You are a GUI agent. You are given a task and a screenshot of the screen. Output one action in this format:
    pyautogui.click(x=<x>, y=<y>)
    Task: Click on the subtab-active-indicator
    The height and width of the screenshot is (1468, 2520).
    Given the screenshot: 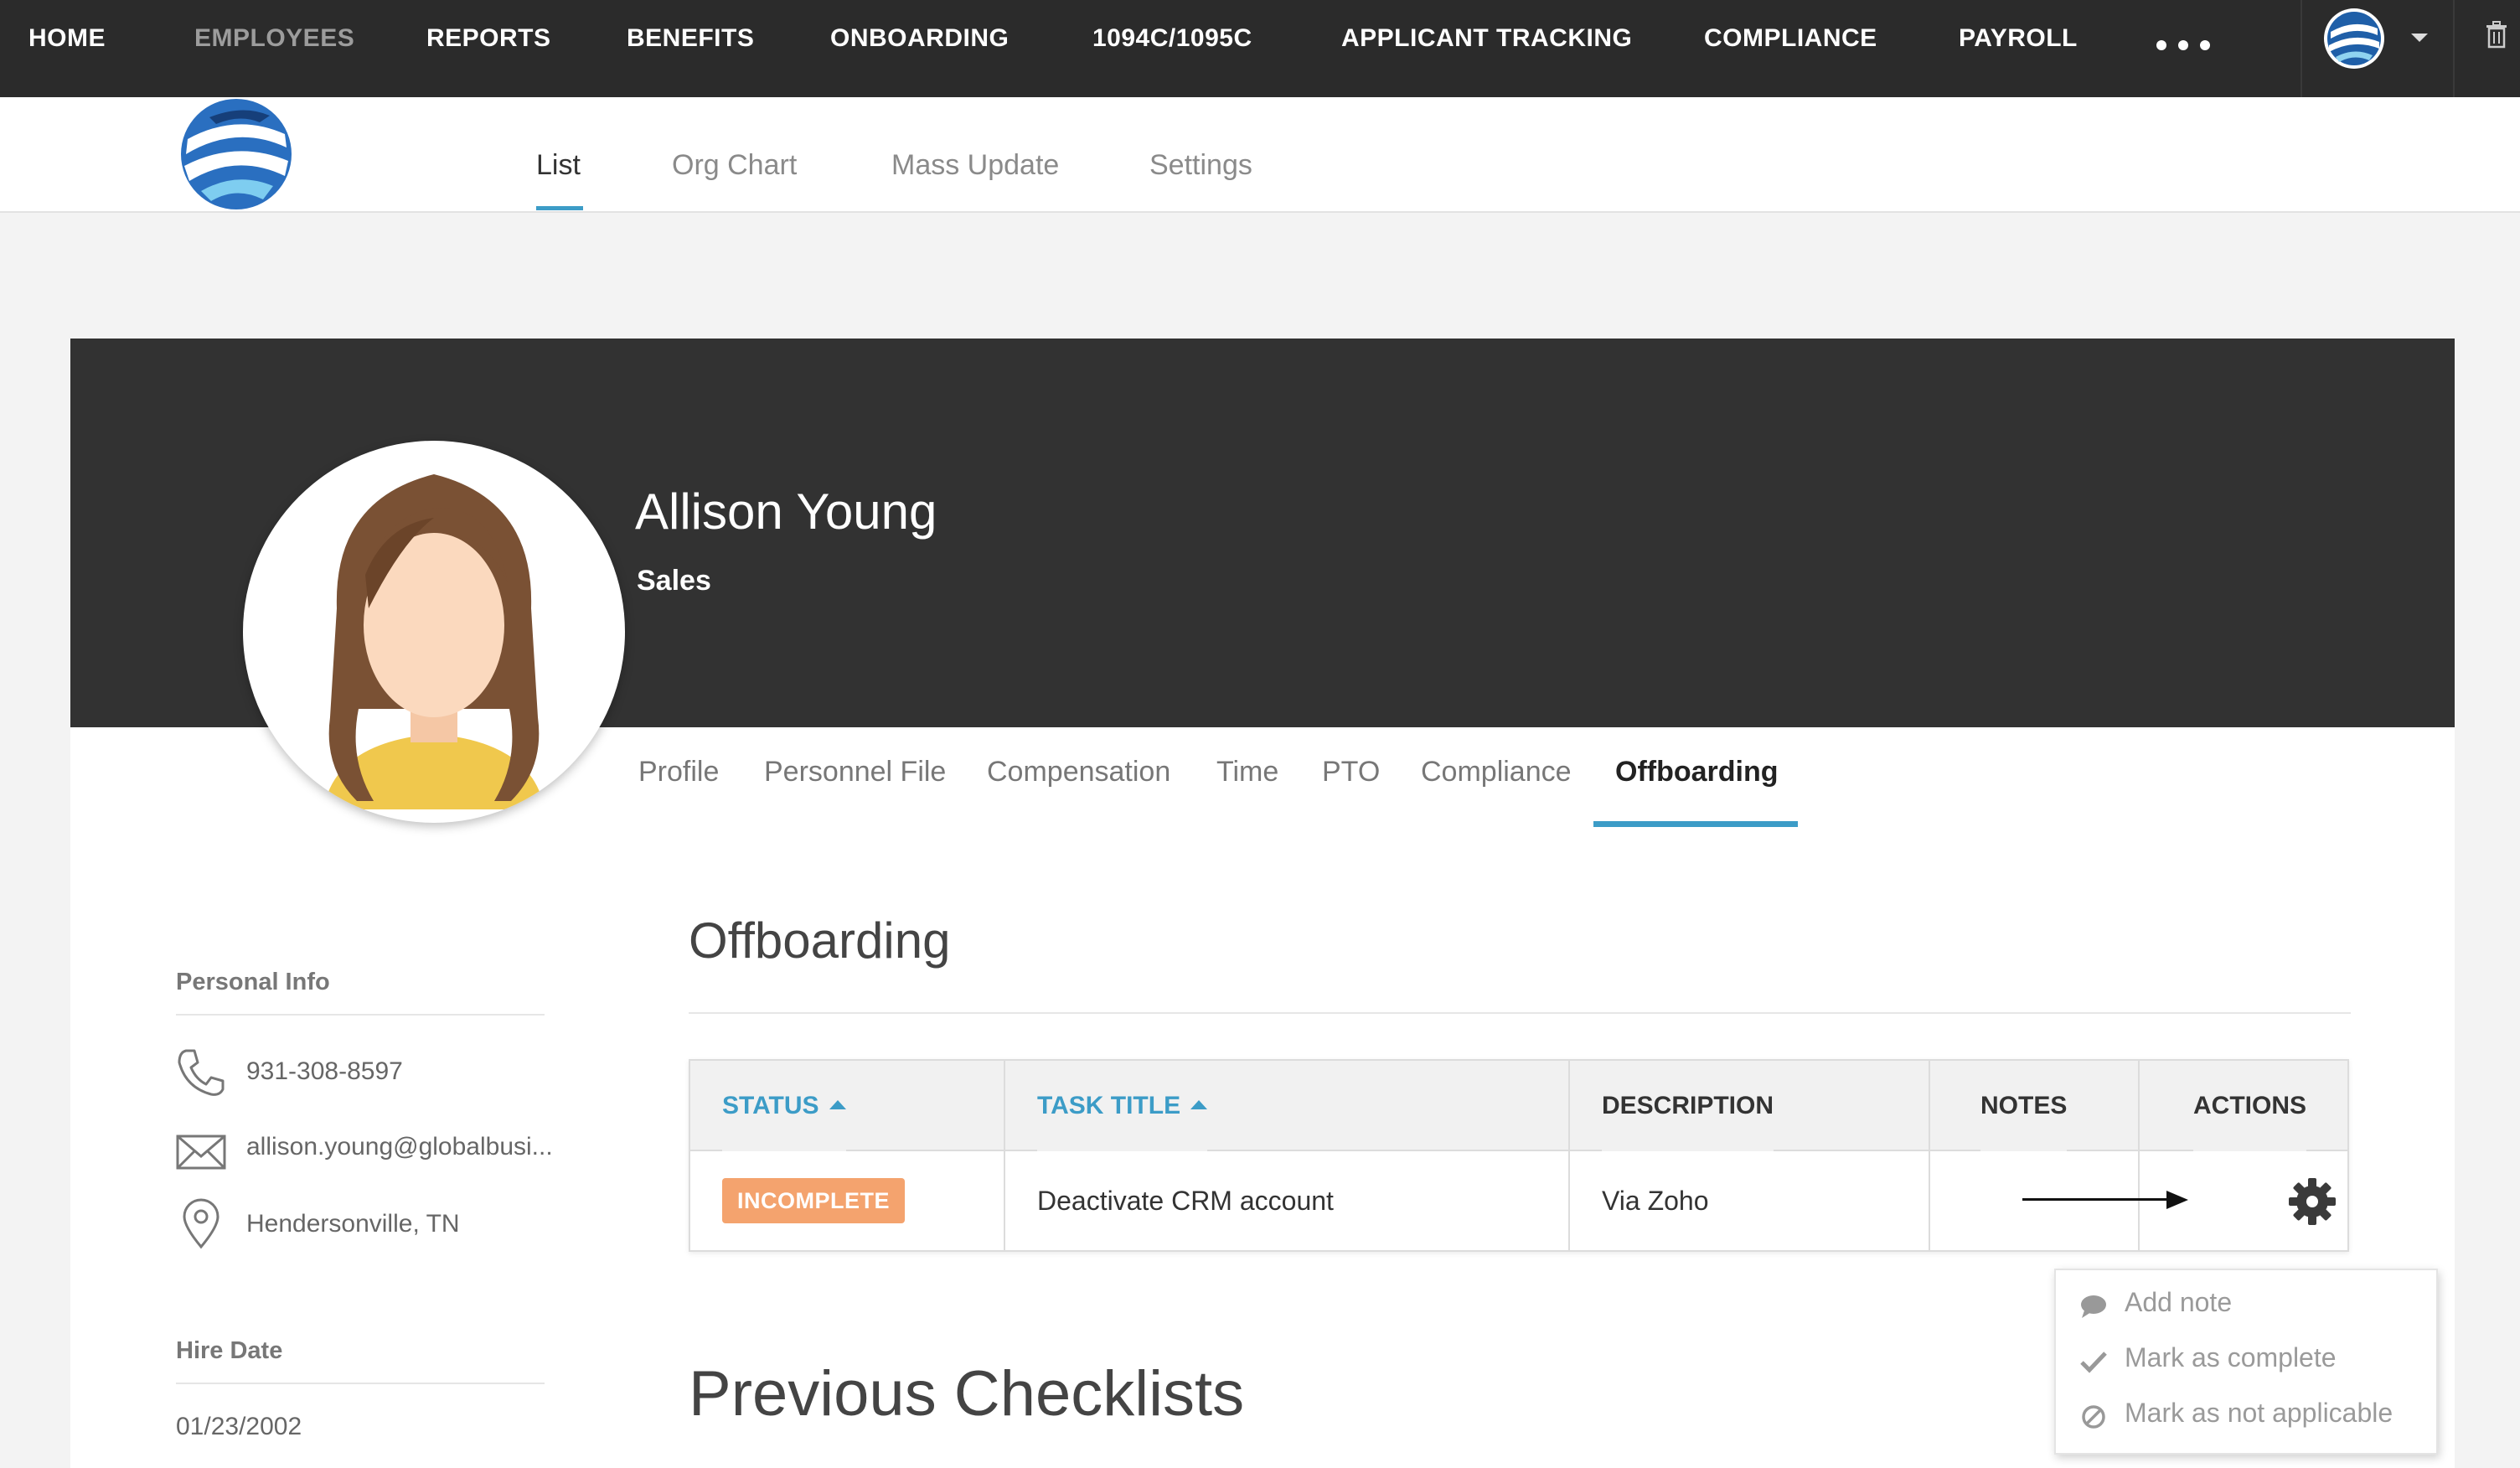 What is the action you would take?
    pyautogui.click(x=559, y=208)
    